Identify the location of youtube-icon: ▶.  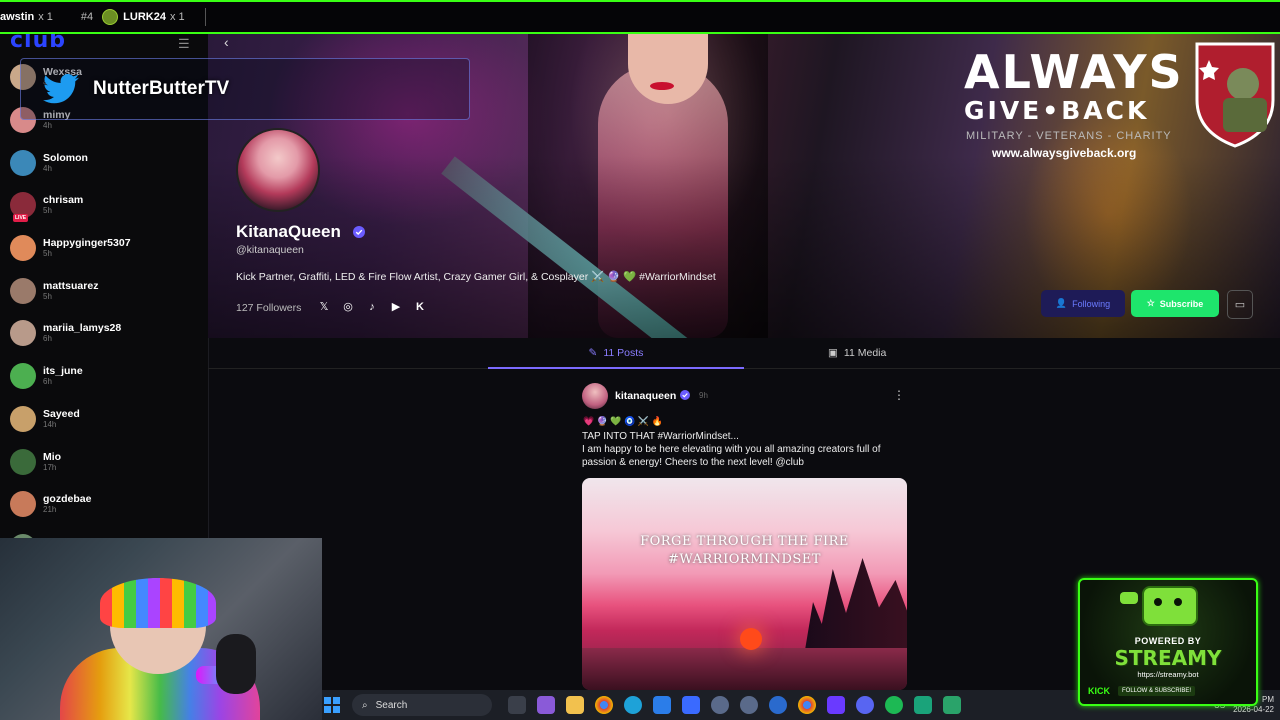
(396, 307).